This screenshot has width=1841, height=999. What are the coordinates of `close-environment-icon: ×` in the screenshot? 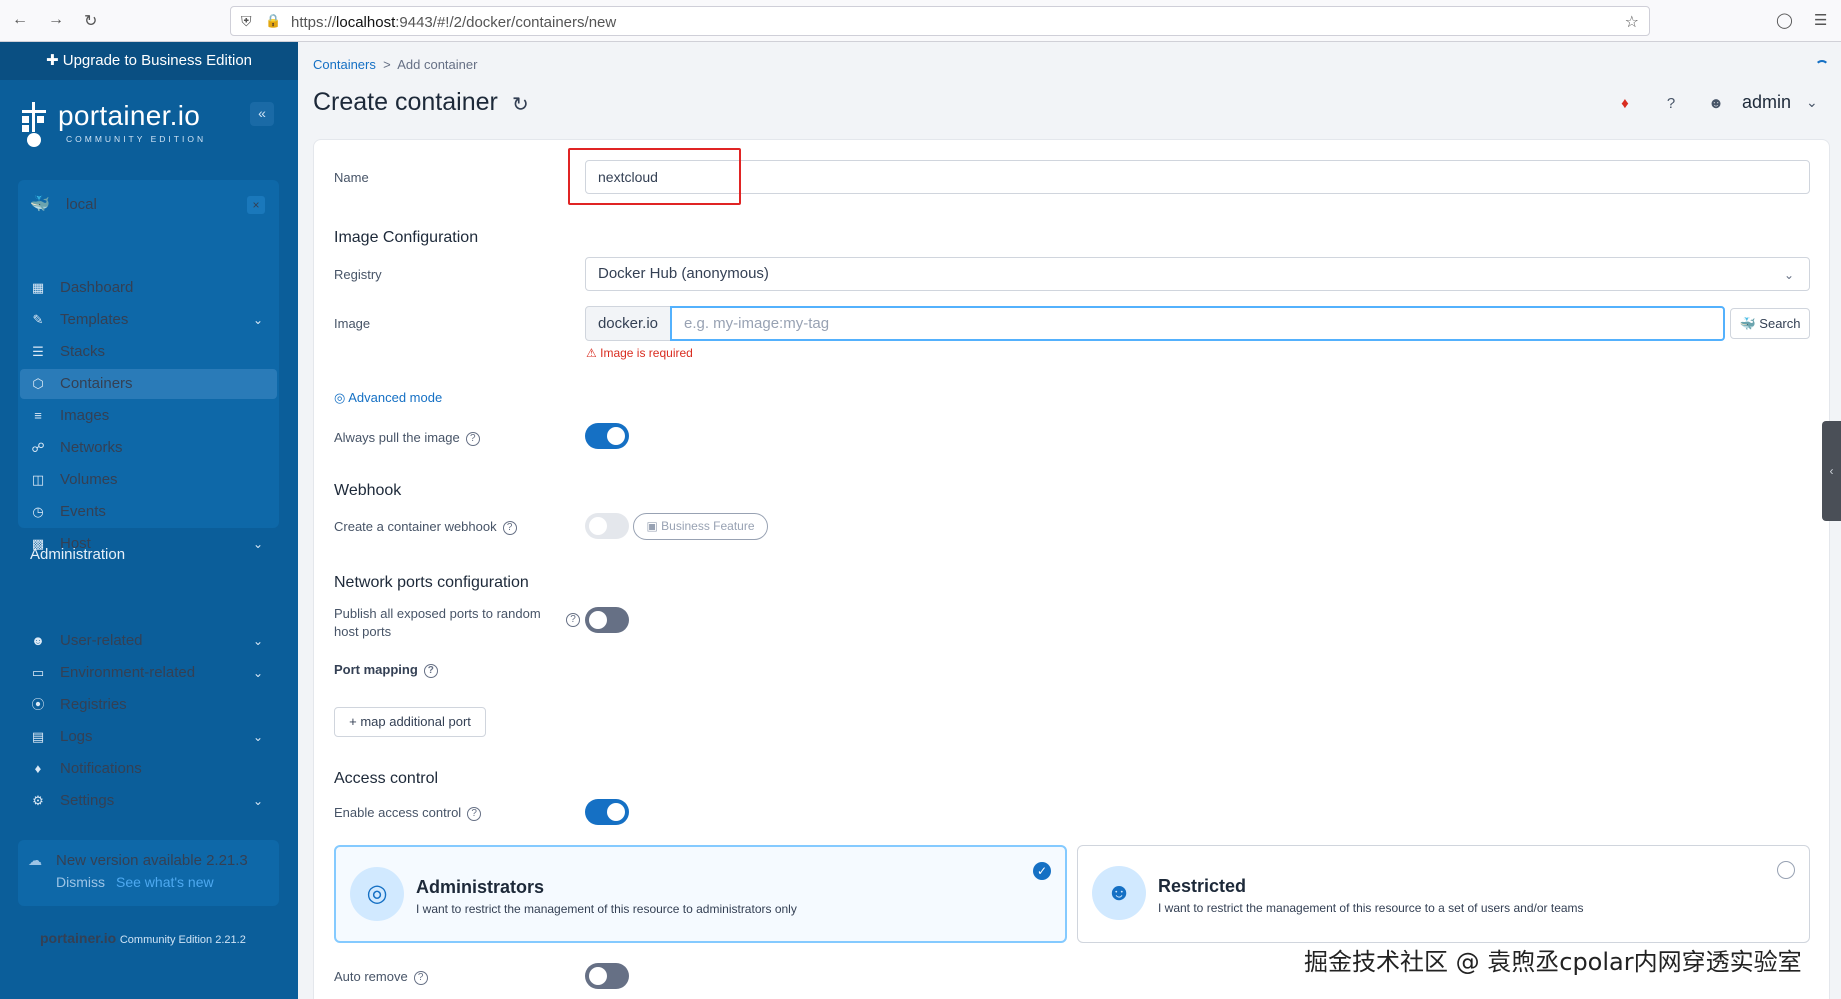 It's located at (256, 205).